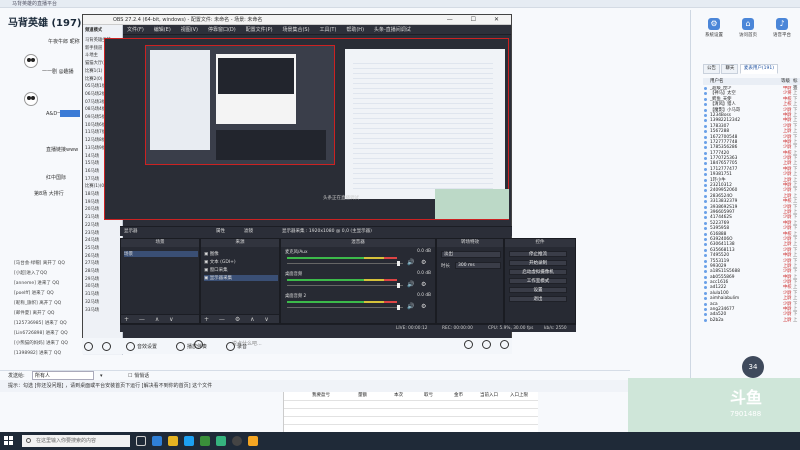  I want to click on settings-button: ⚙ 系统设置, so click(714, 28).